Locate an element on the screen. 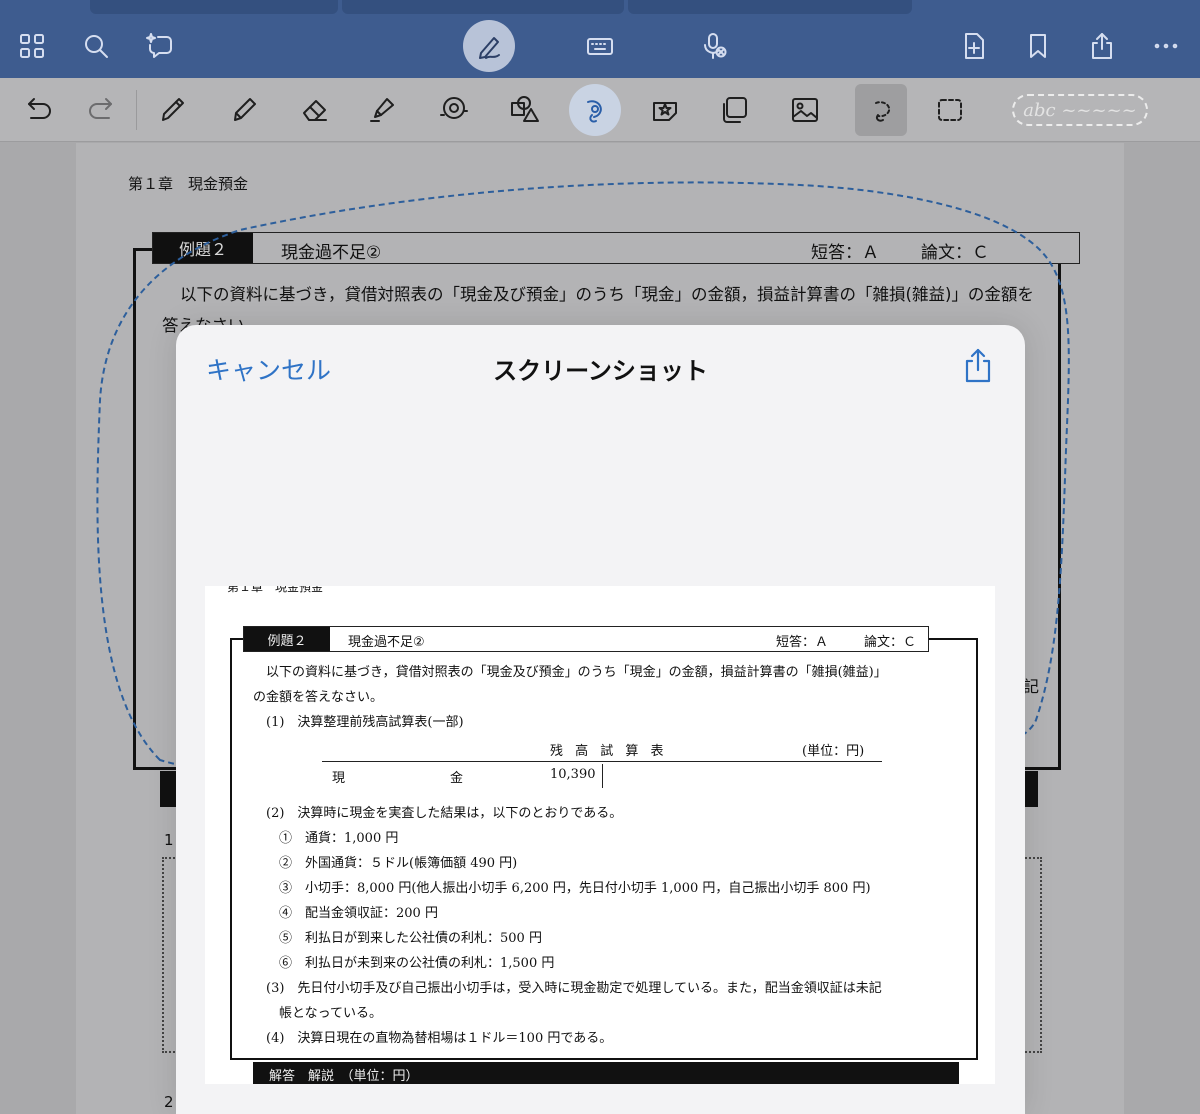 Image resolution: width=1200 pixels, height=1114 pixels. pencil-icon is located at coordinates (172, 110).